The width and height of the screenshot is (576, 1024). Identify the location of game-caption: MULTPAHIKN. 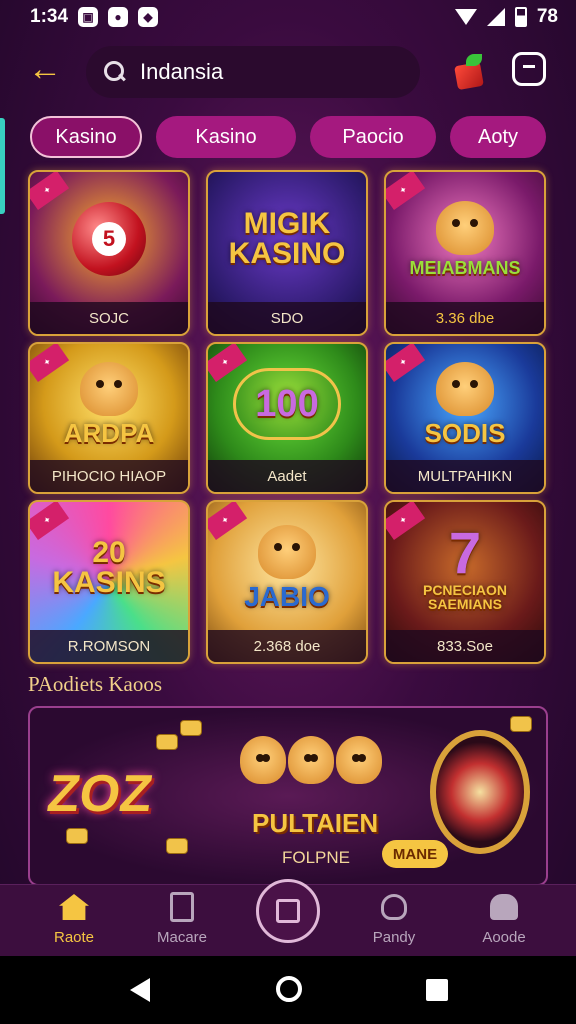
(465, 476).